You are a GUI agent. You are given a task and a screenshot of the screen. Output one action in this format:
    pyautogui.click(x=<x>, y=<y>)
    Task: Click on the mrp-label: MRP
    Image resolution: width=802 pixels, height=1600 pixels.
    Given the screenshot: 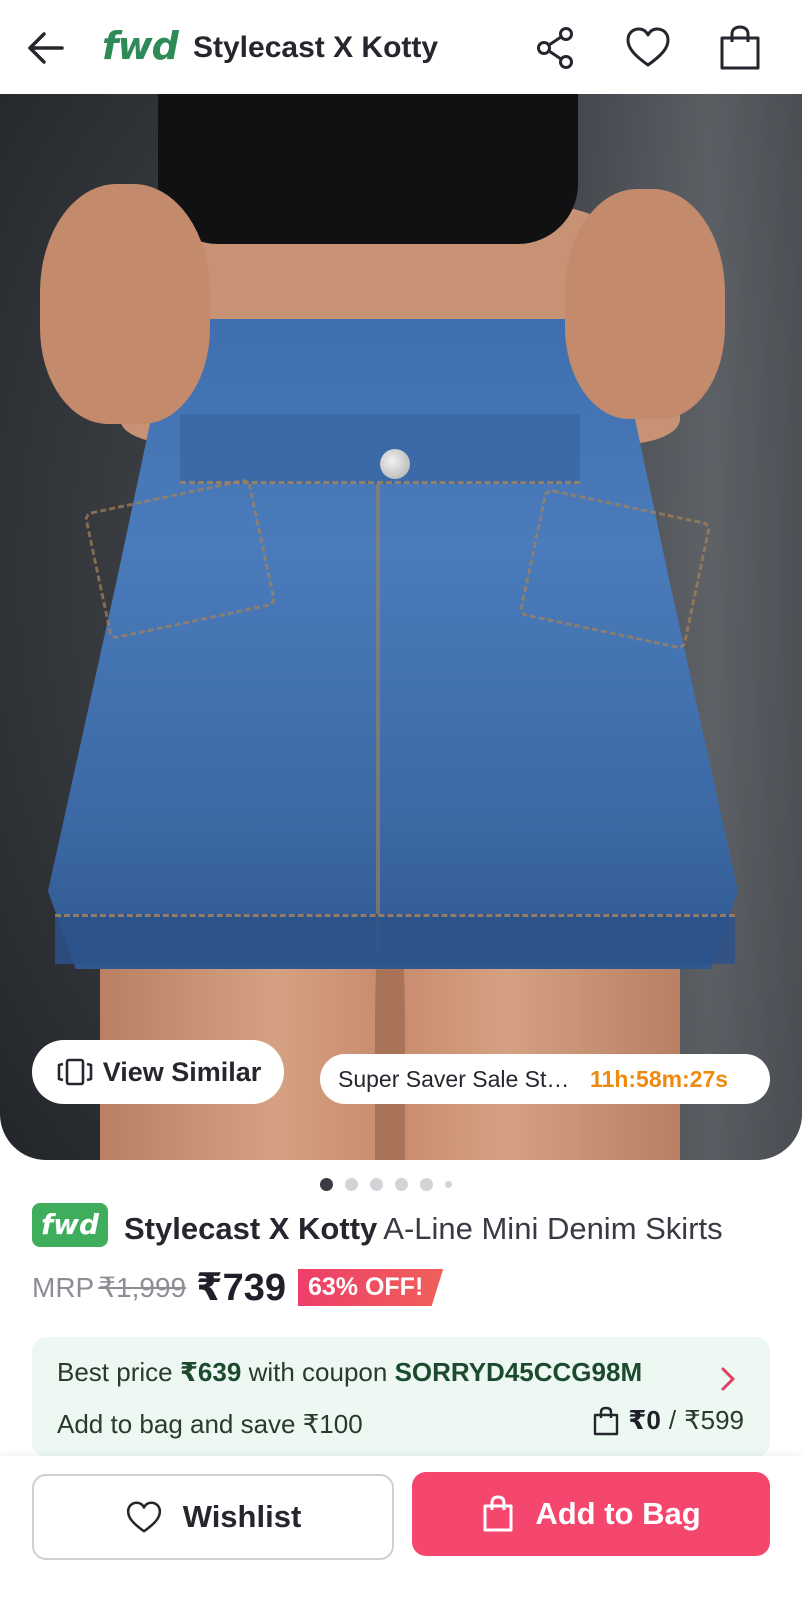 What is the action you would take?
    pyautogui.click(x=63, y=1287)
    